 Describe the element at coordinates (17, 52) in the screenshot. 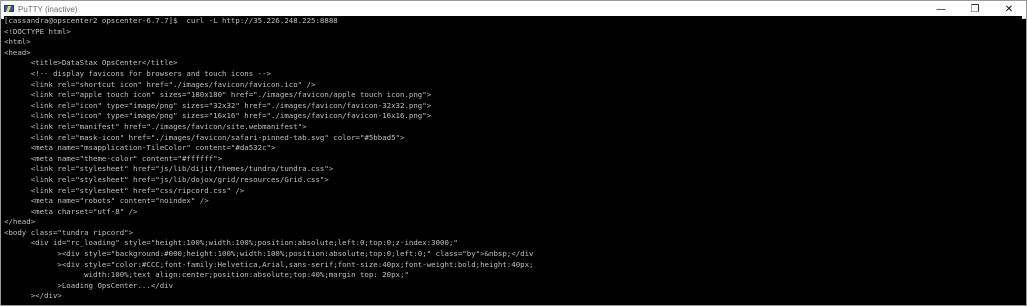

I see `terminal-line: <head>` at that location.